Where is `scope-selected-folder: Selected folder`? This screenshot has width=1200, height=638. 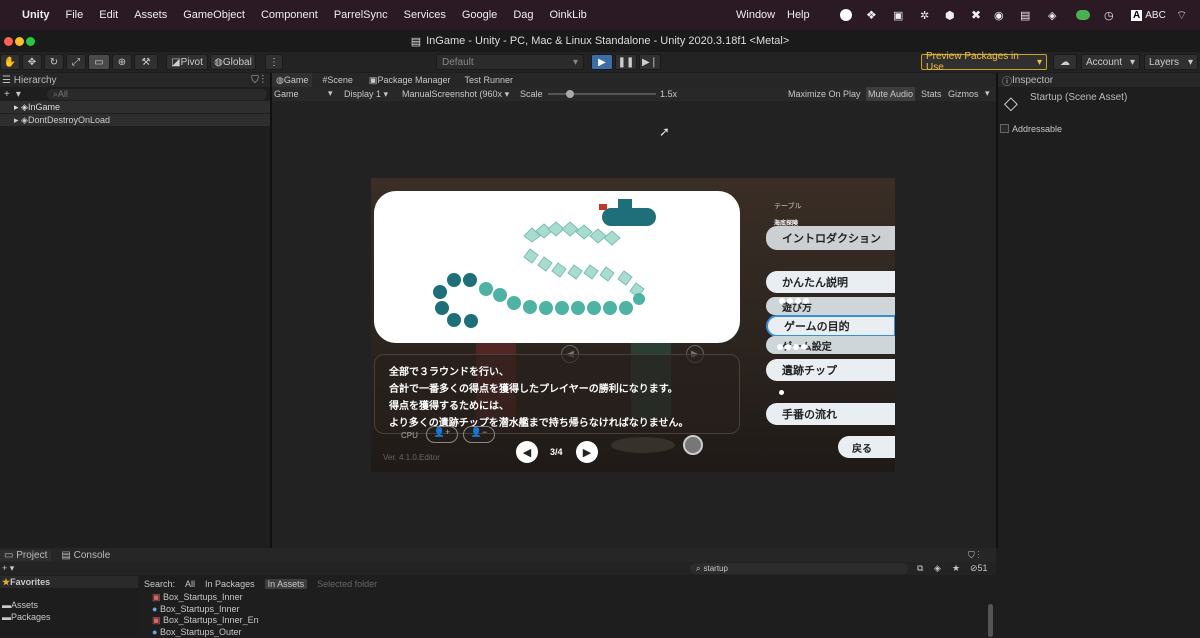
scope-selected-folder: Selected folder is located at coordinates (347, 584).